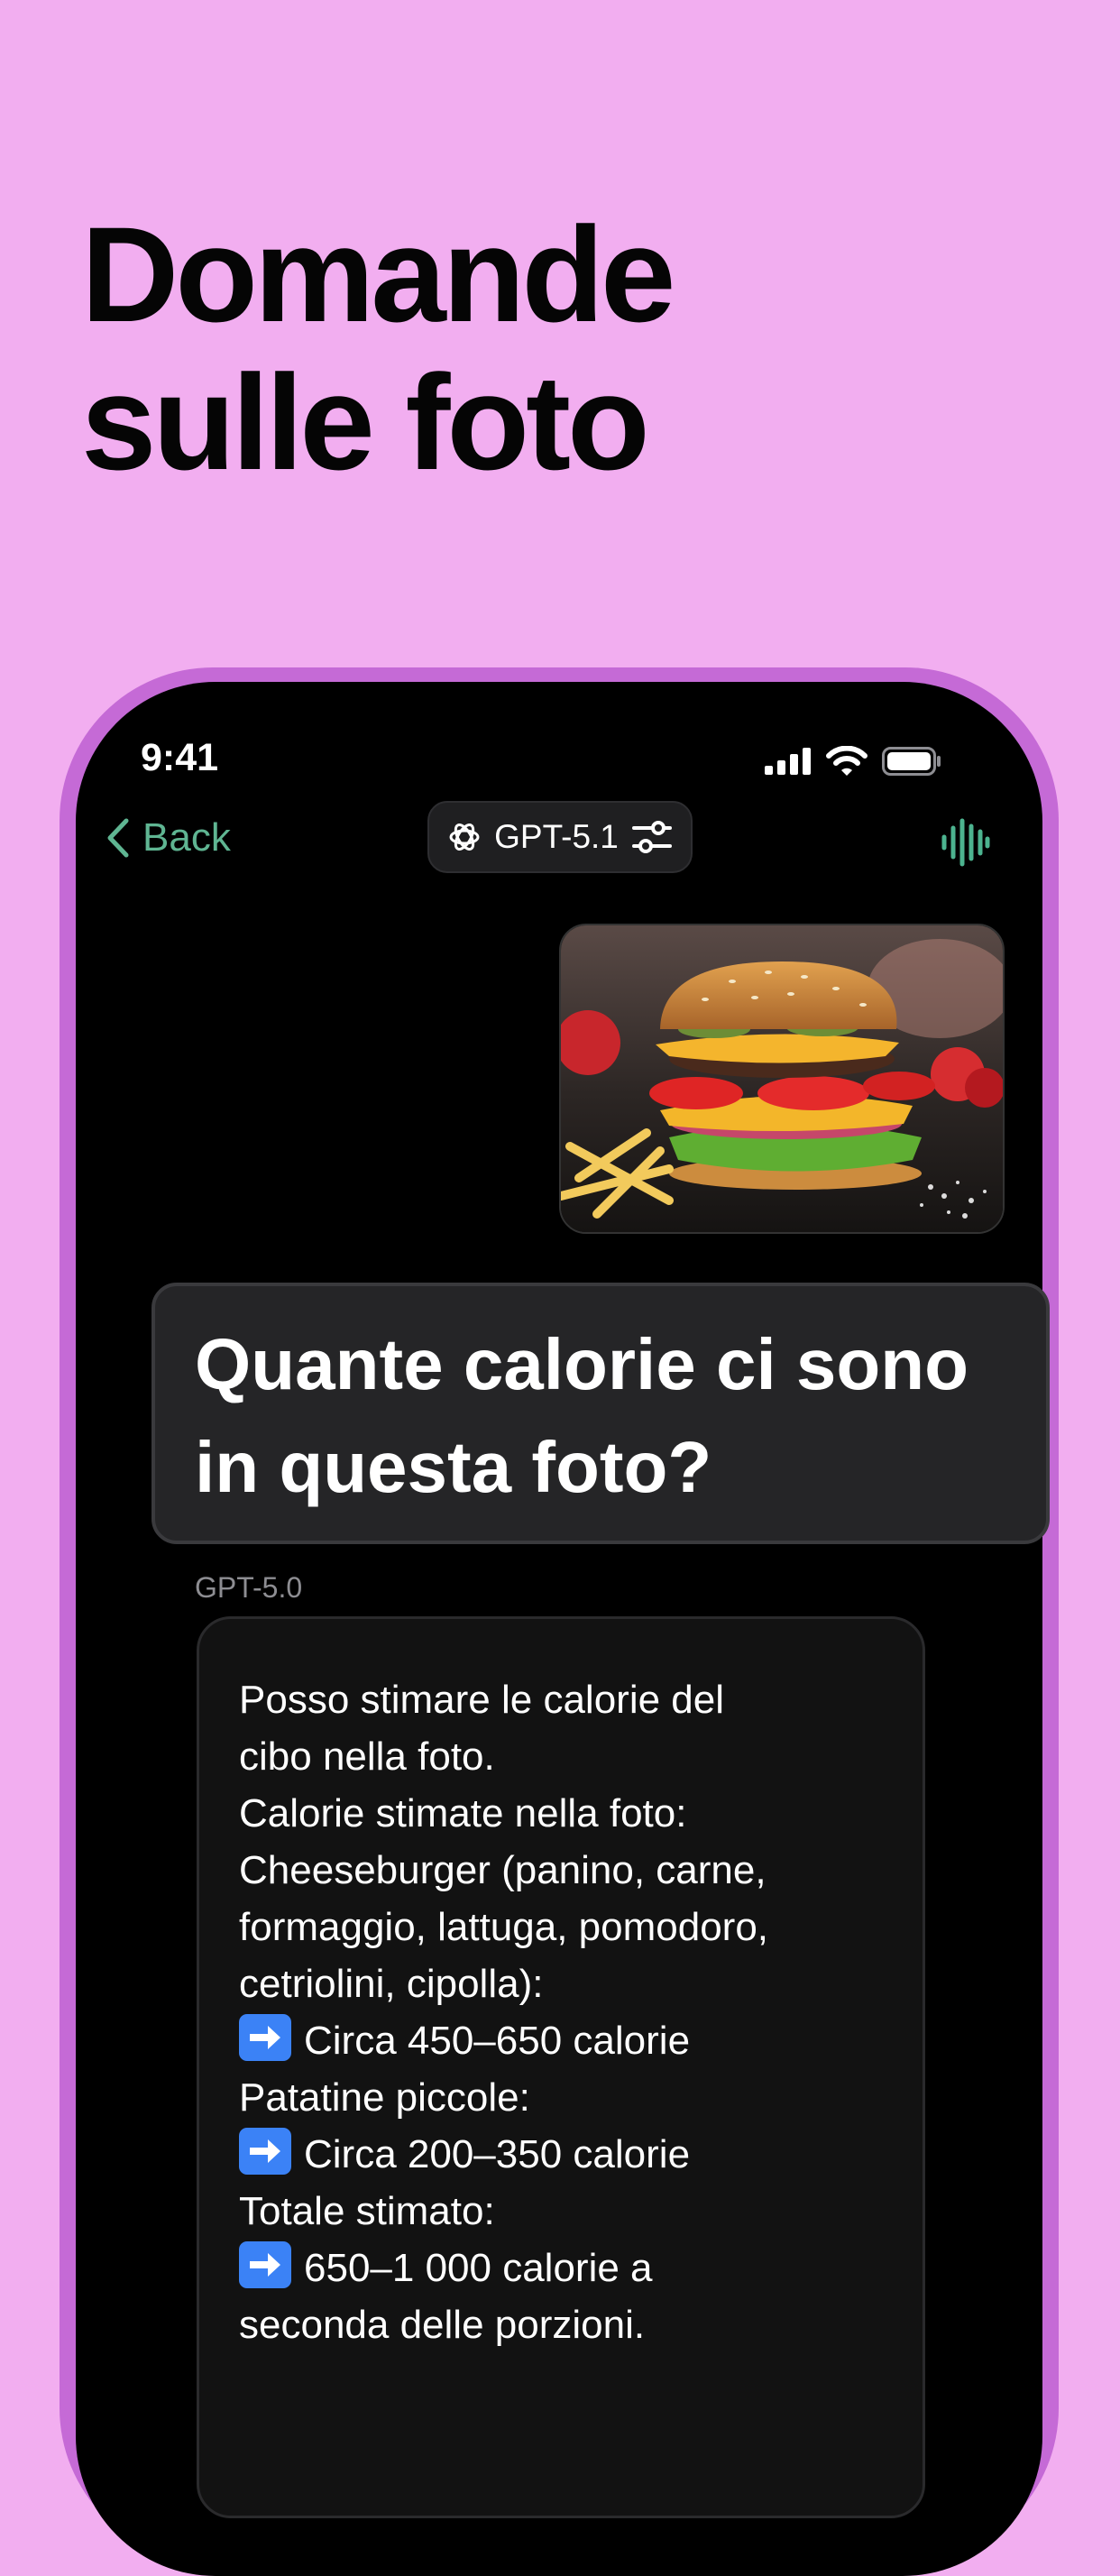 This screenshot has width=1120, height=2576. What do you see at coordinates (847, 761) in the screenshot?
I see `wifi-icon` at bounding box center [847, 761].